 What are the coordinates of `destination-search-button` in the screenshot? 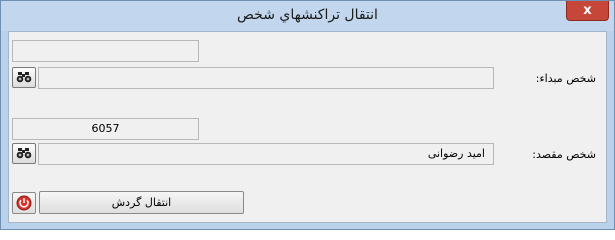 It's located at (24, 153).